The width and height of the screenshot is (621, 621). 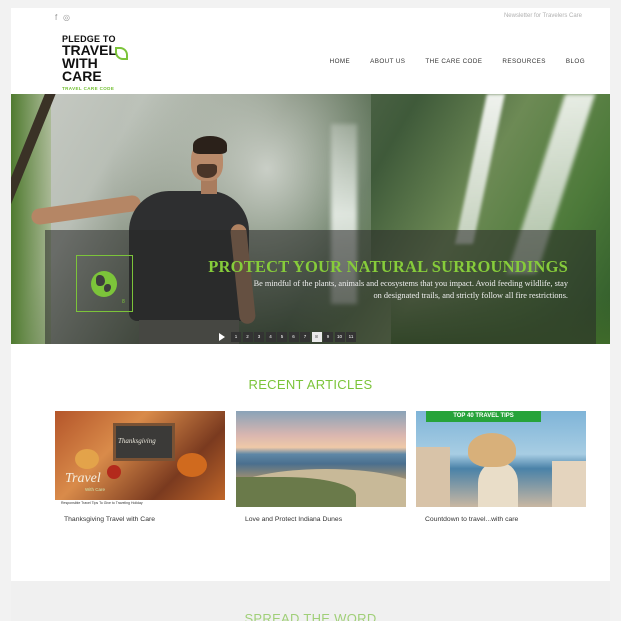 I want to click on nav-the-care-code: THE CARE CODE, so click(x=453, y=61).